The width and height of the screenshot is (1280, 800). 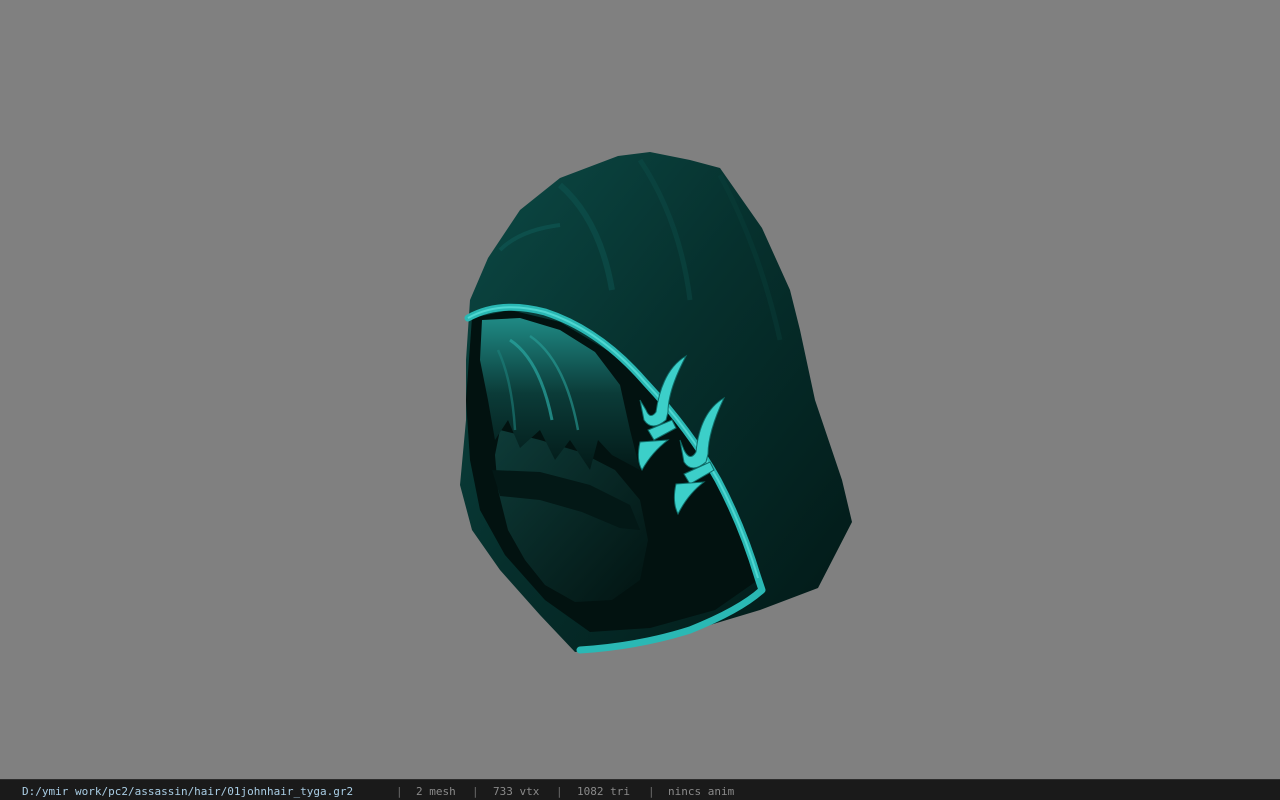 What do you see at coordinates (603, 791) in the screenshot?
I see `triangle-count: 1082 tri` at bounding box center [603, 791].